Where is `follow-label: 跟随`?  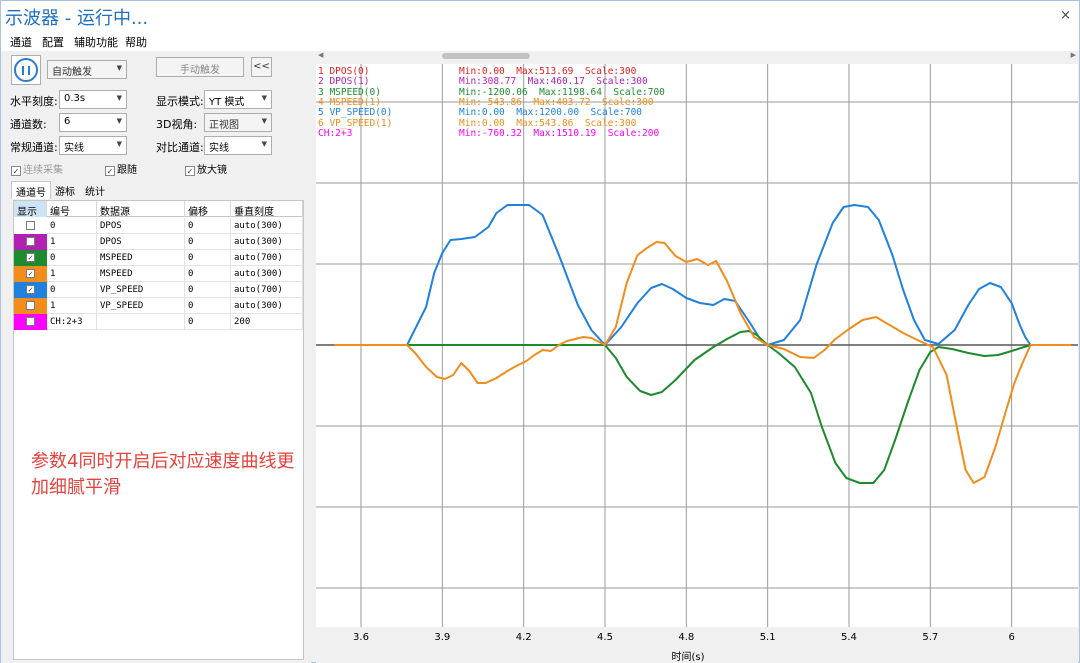
follow-label: 跟随 is located at coordinates (127, 170).